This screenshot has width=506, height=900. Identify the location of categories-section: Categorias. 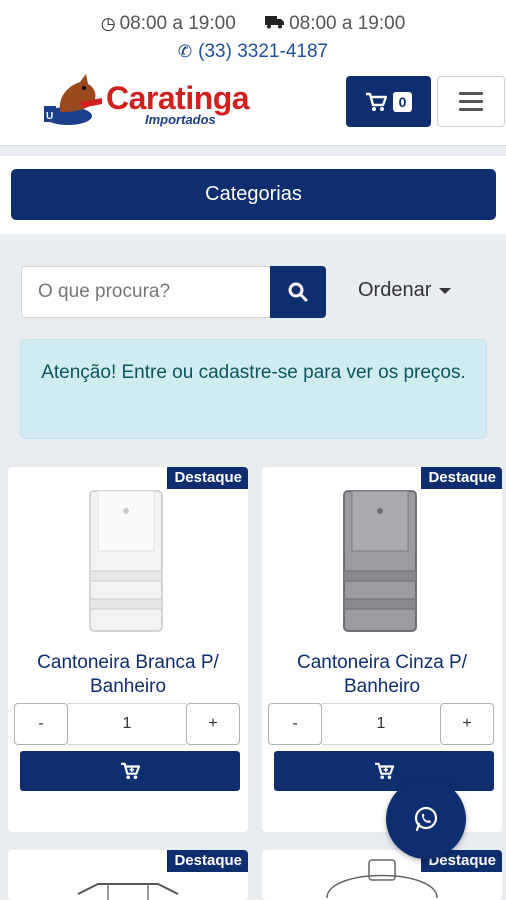
(253, 195).